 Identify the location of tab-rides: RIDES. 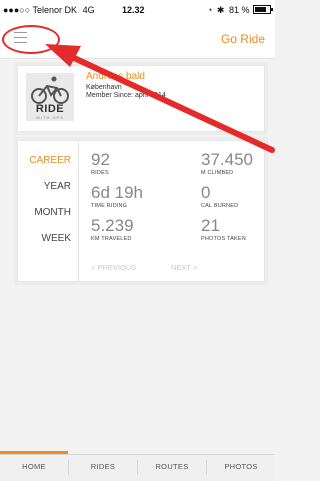
(103, 466).